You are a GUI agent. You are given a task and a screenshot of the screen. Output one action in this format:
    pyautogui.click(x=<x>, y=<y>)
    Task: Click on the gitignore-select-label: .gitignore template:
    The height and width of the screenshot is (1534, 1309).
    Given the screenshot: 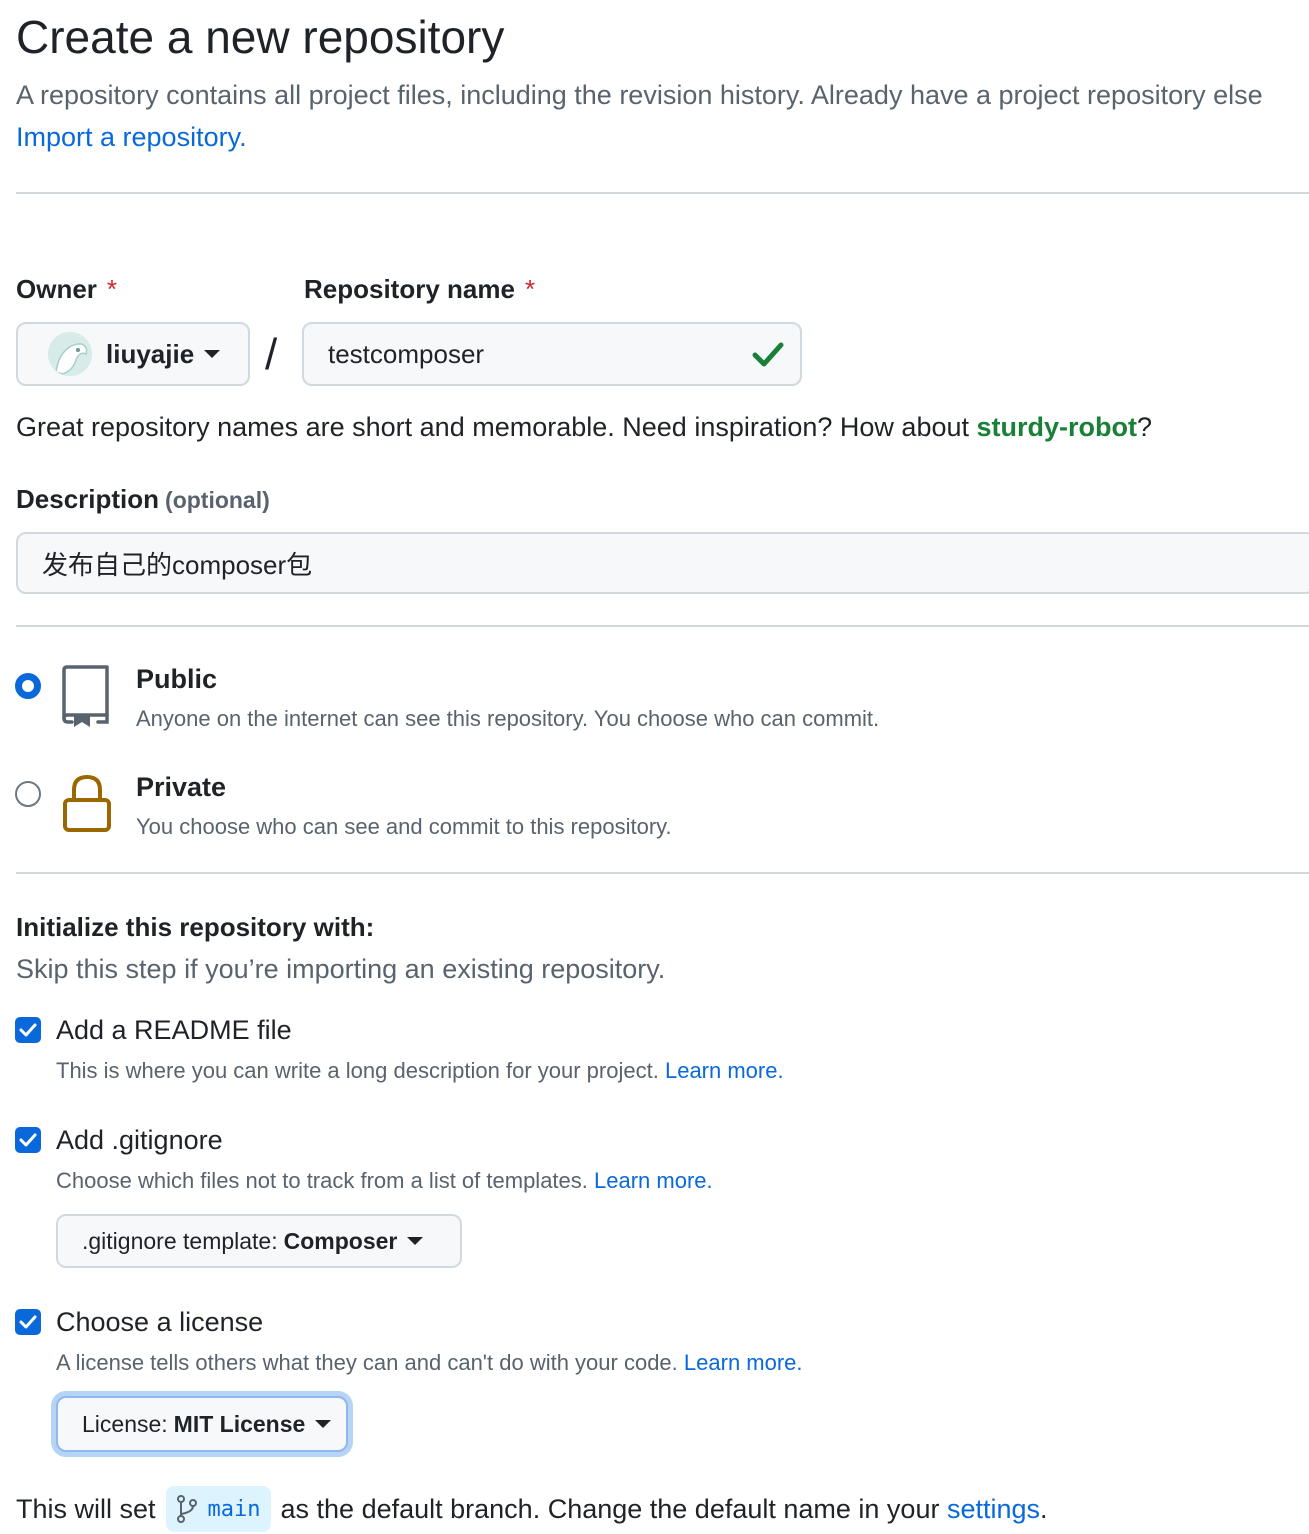 What is the action you would take?
    pyautogui.click(x=180, y=1240)
    